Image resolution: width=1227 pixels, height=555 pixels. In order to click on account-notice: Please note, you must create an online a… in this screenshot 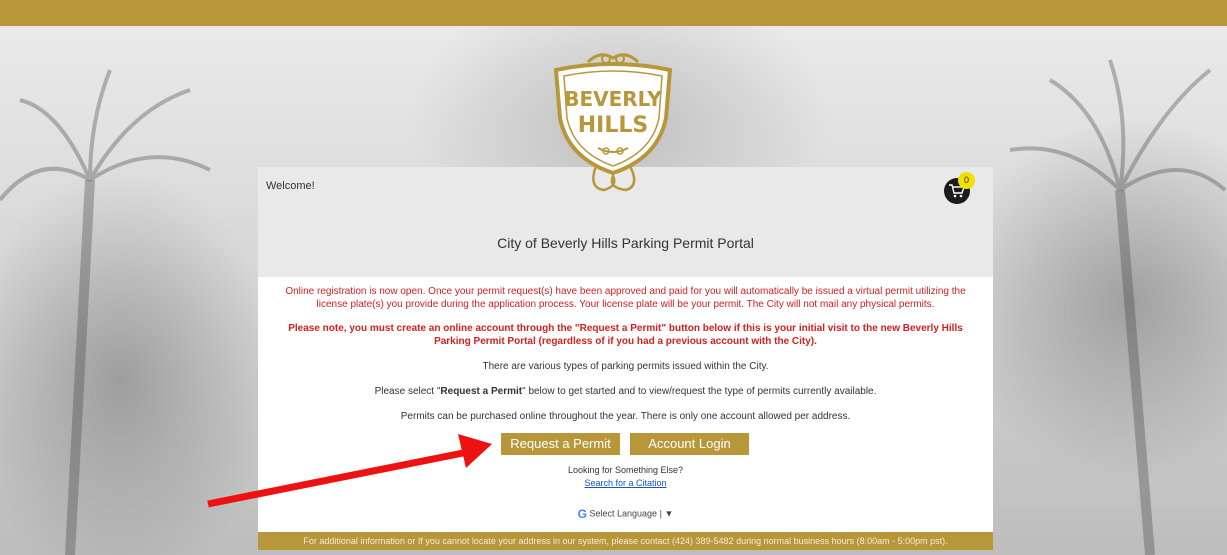, I will do `click(625, 335)`.